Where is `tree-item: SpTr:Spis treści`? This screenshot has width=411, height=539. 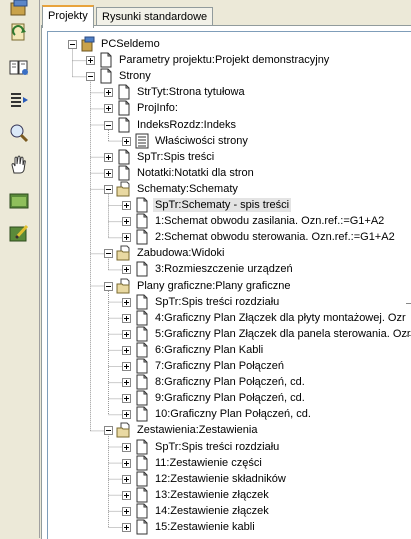 tree-item: SpTr:Spis treści is located at coordinates (166, 157).